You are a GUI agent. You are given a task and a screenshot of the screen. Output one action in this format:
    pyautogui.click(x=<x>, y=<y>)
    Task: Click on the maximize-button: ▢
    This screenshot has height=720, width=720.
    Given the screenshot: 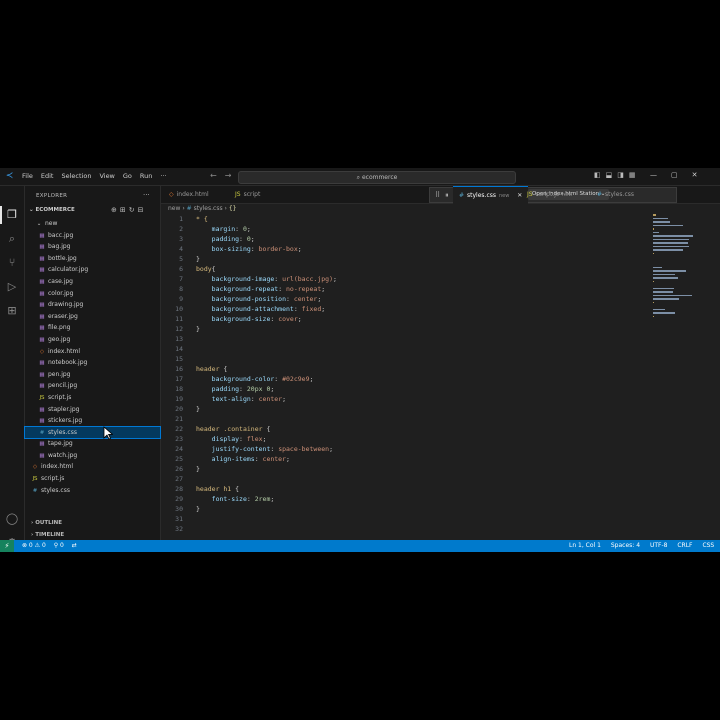 What is the action you would take?
    pyautogui.click(x=674, y=175)
    